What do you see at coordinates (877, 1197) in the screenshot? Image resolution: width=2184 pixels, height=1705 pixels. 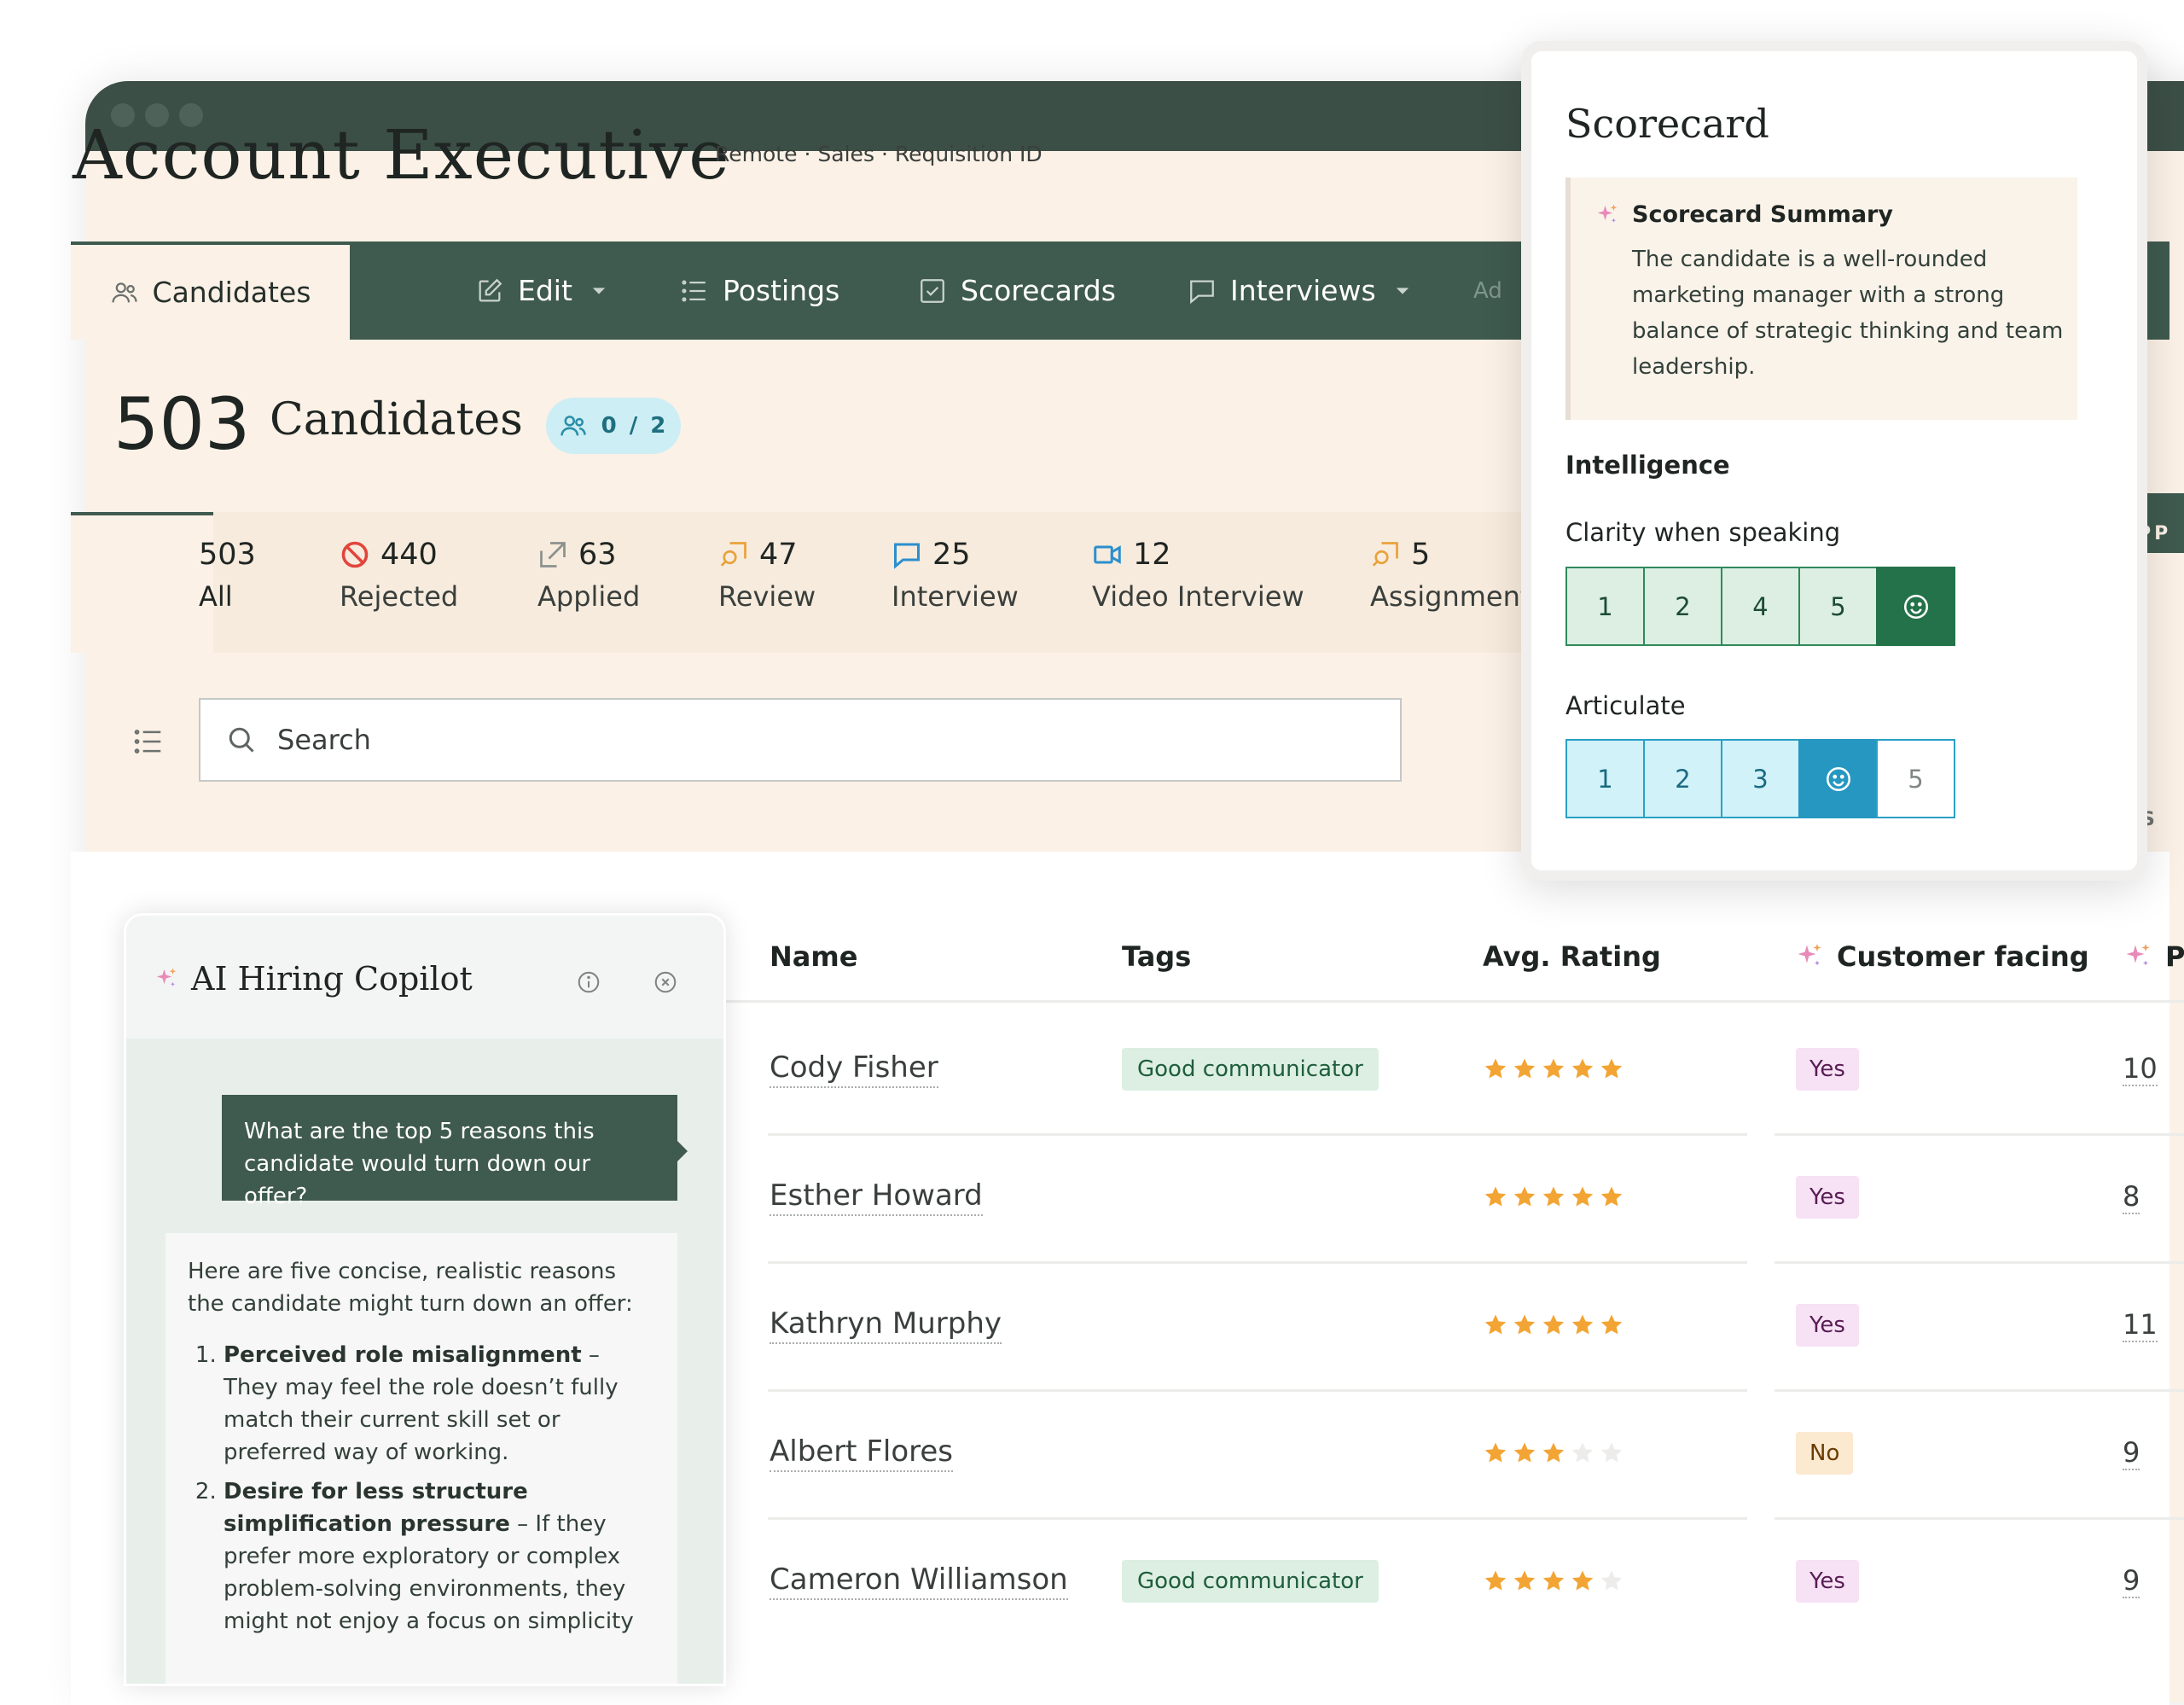 I see `candidate-name: Esther Howard` at bounding box center [877, 1197].